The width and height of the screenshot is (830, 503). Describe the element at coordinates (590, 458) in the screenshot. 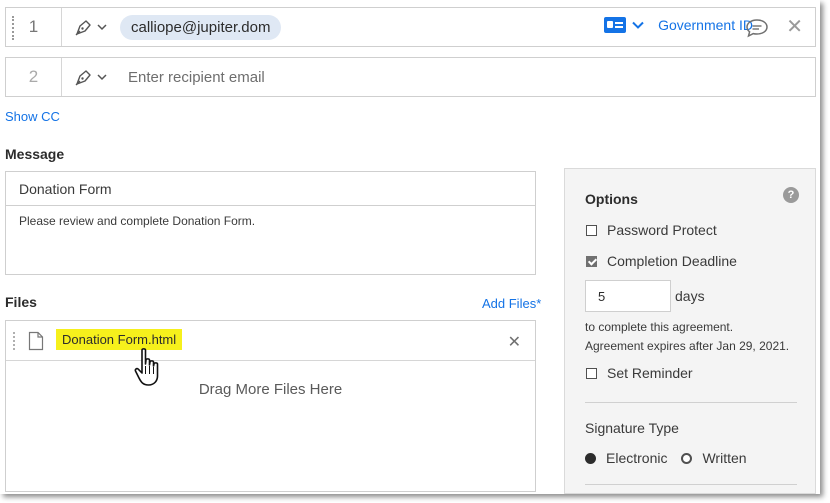

I see `electronic-radio` at that location.